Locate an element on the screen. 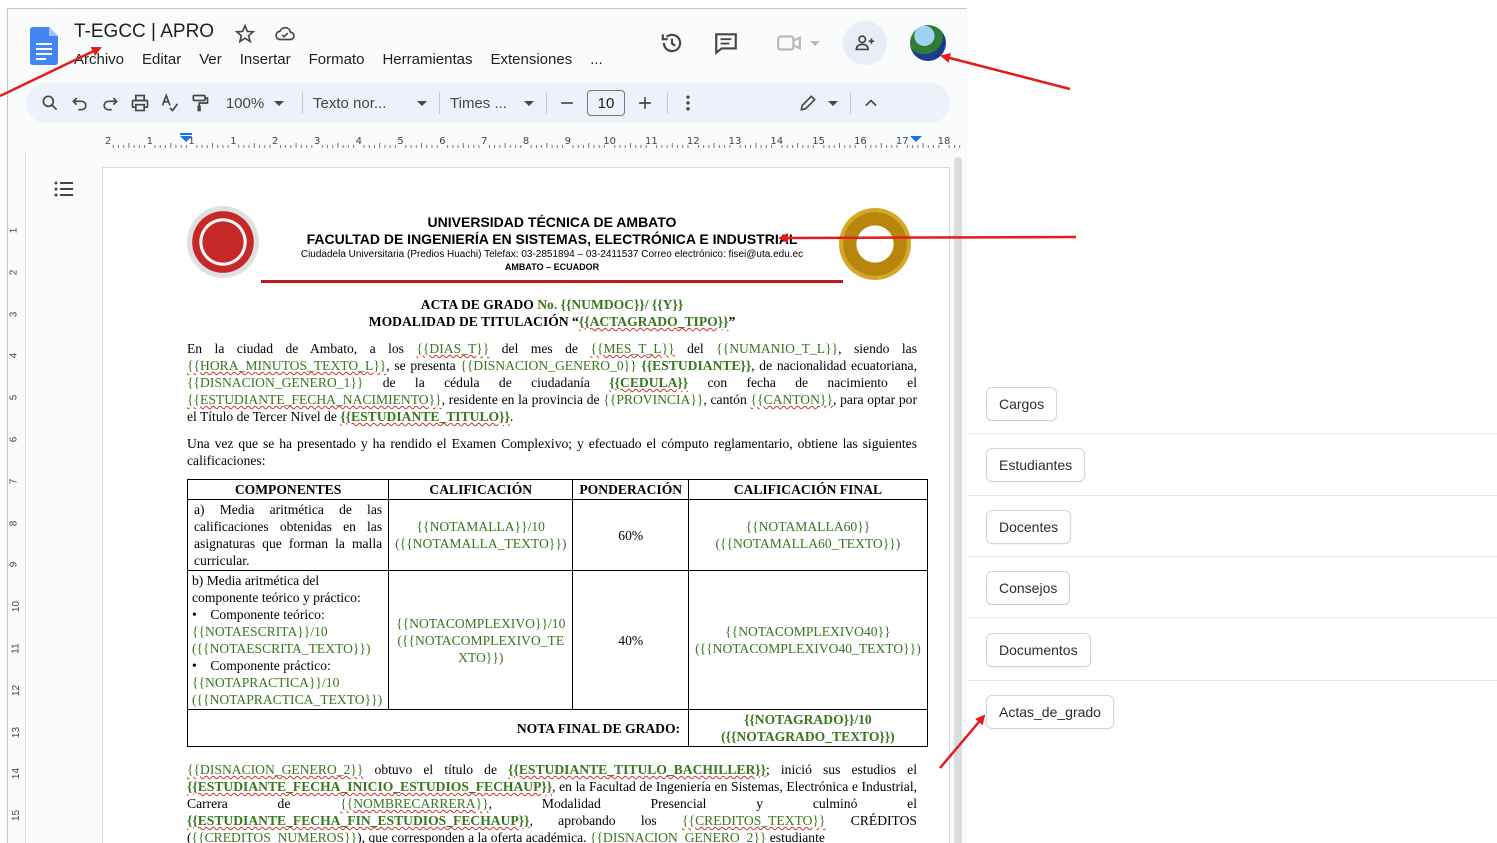  undo-button is located at coordinates (80, 103).